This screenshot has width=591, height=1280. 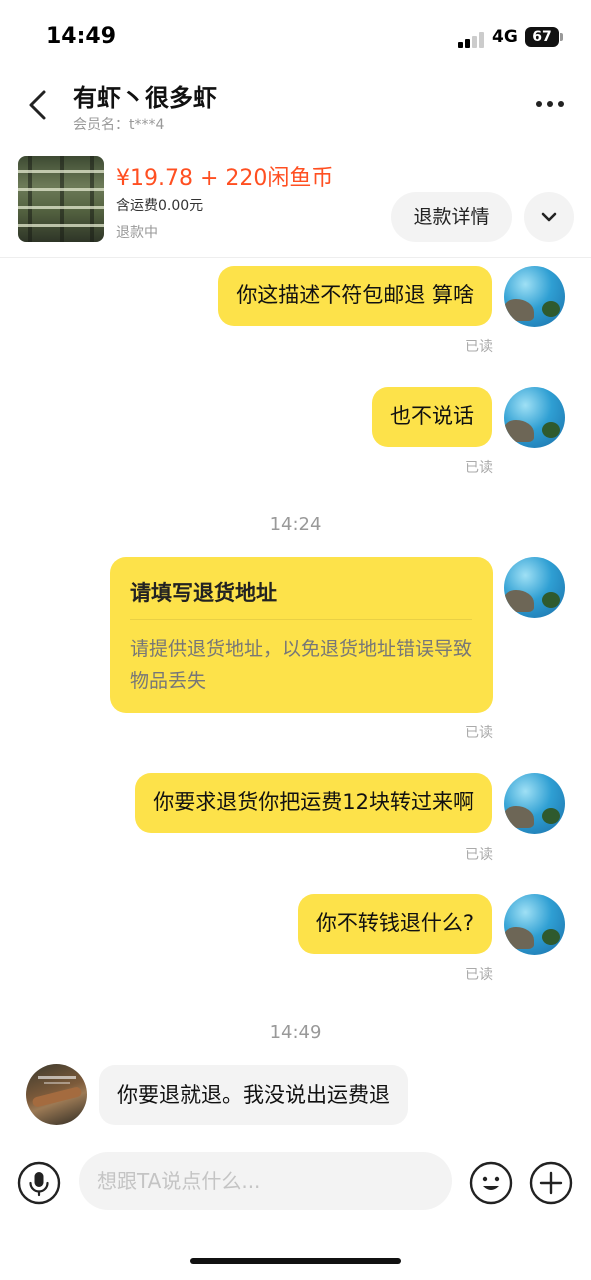 I want to click on add-button, so click(x=551, y=1183).